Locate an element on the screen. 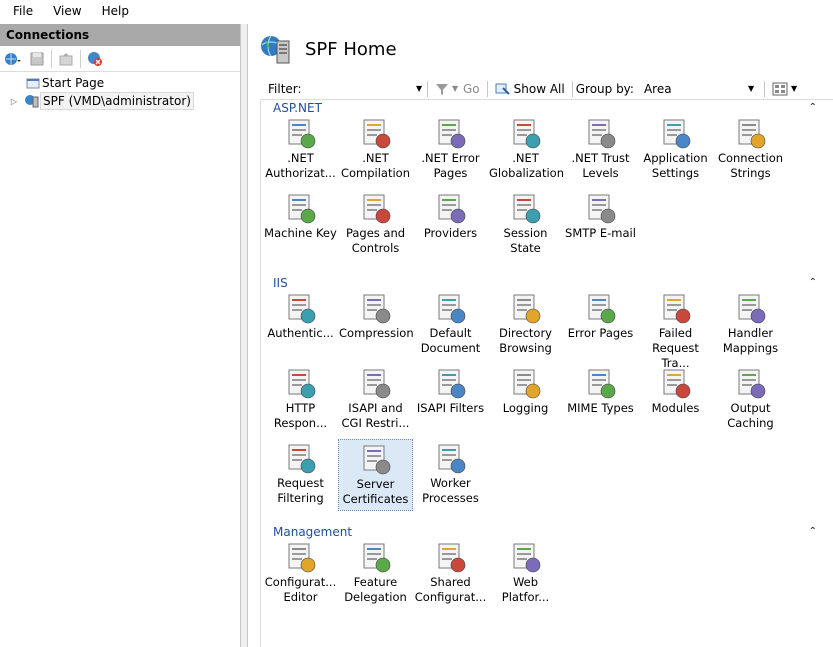 This screenshot has height=647, width=833. providers-icon is located at coordinates (451, 209).